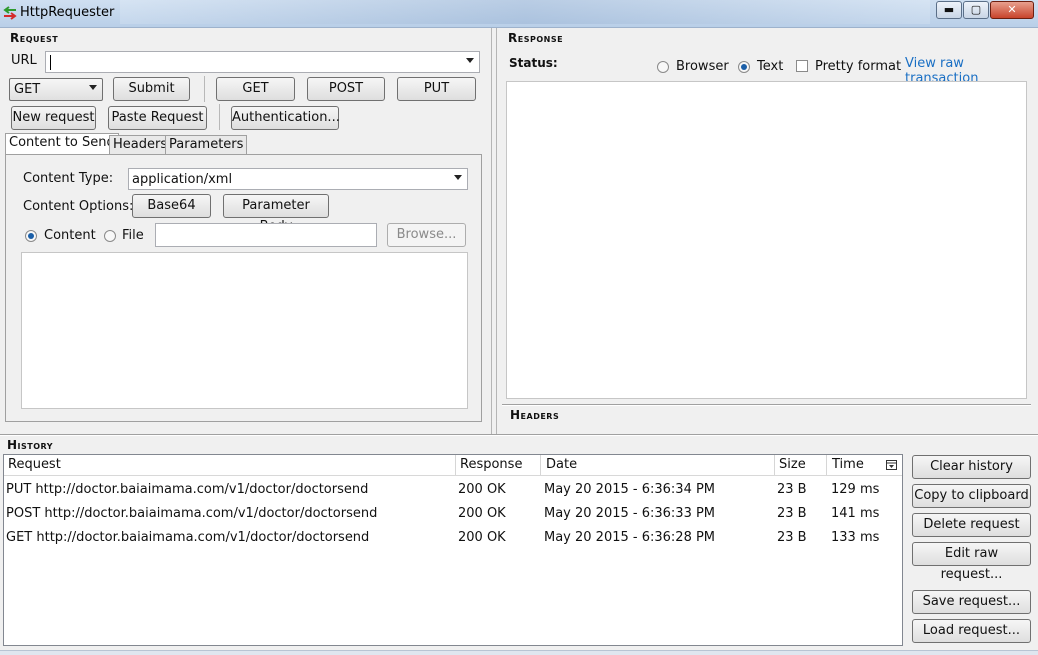 This screenshot has height=655, width=1038. I want to click on file-radio-label: File, so click(133, 235).